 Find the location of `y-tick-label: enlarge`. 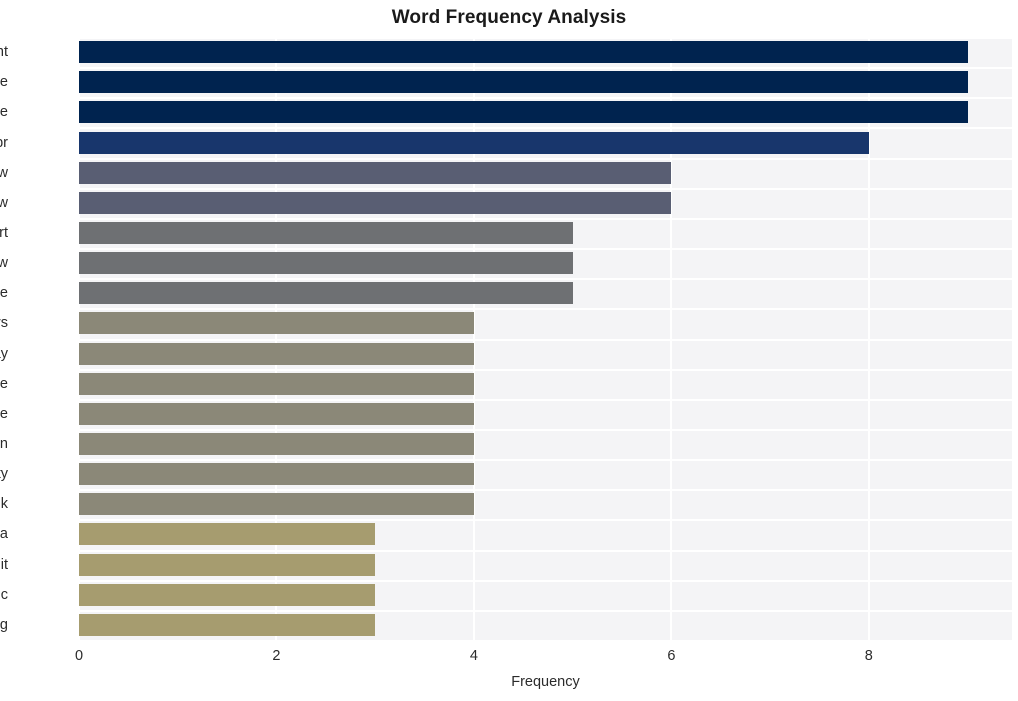

y-tick-label: enlarge is located at coordinates (4, 383).